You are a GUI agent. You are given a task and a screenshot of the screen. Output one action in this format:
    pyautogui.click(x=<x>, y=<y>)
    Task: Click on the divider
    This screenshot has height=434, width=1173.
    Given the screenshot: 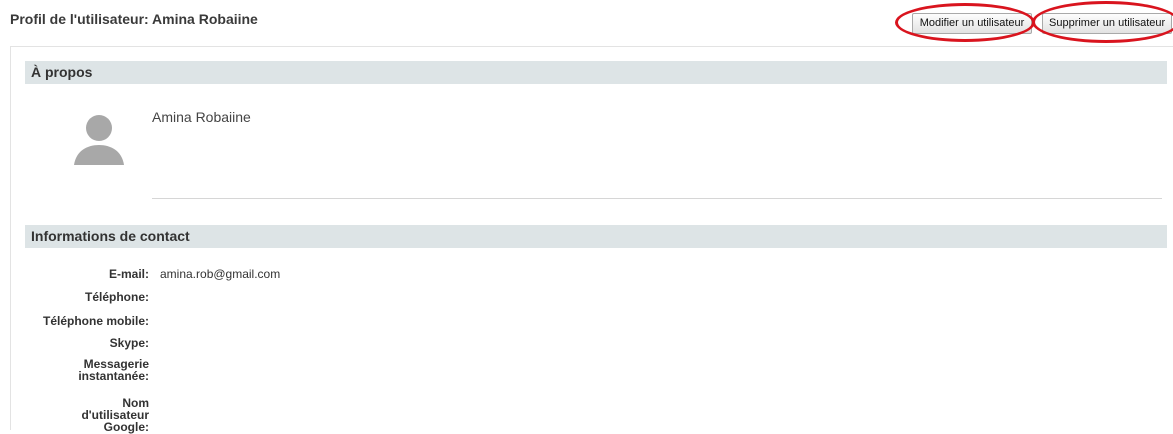 What is the action you would take?
    pyautogui.click(x=657, y=198)
    